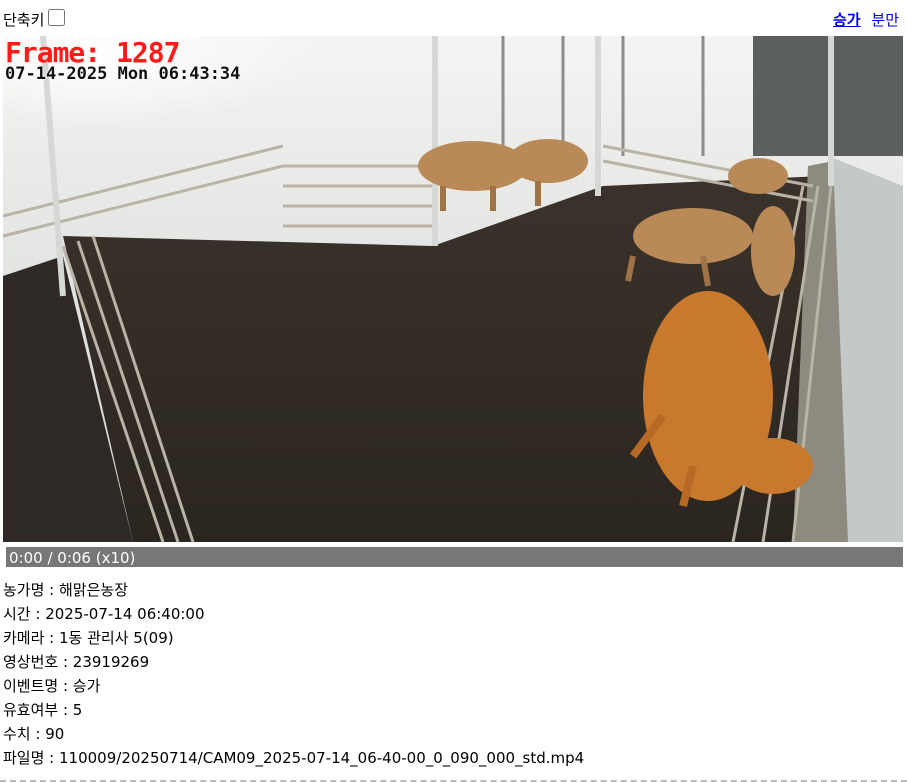 The image size is (907, 782). Describe the element at coordinates (72, 558) in the screenshot. I see `progress-time: 0:00 / 0:06 (x10)` at that location.